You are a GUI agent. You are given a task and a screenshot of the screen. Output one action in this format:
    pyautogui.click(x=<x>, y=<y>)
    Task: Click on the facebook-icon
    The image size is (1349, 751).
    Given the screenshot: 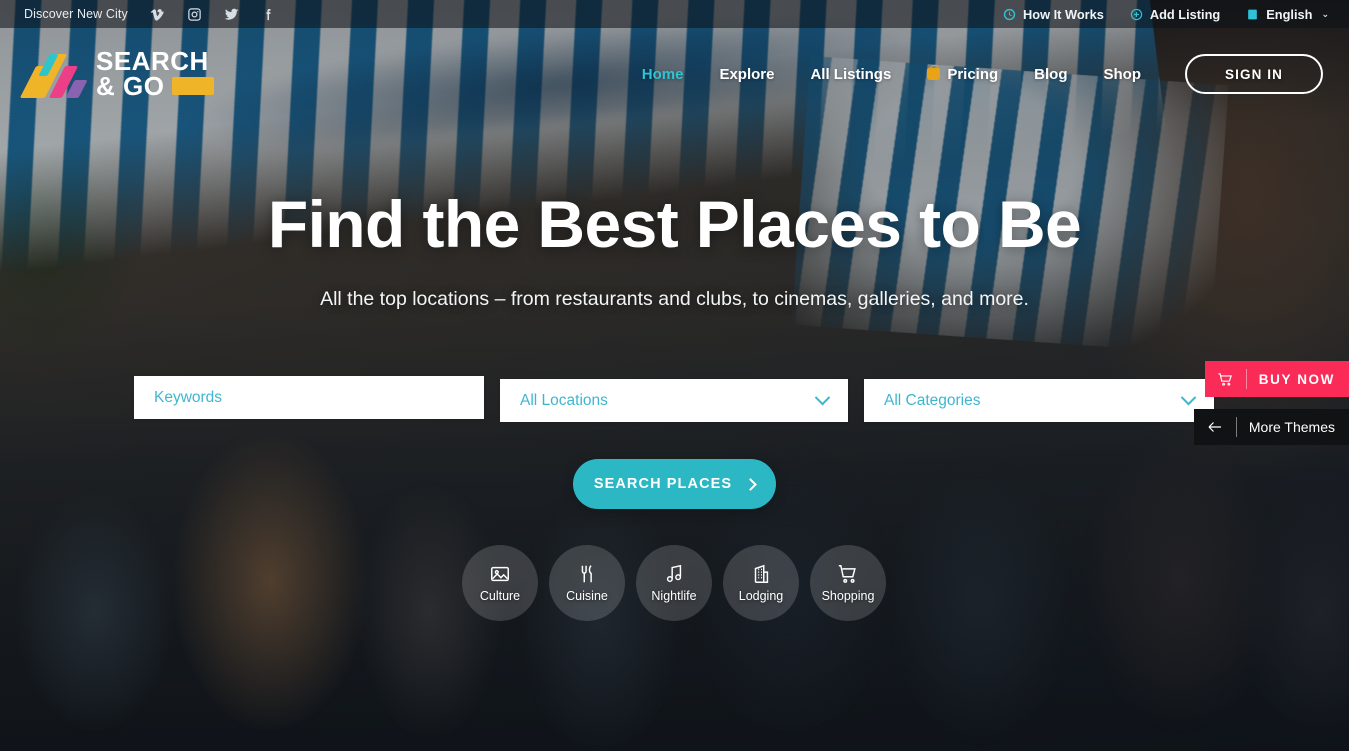 What is the action you would take?
    pyautogui.click(x=268, y=14)
    